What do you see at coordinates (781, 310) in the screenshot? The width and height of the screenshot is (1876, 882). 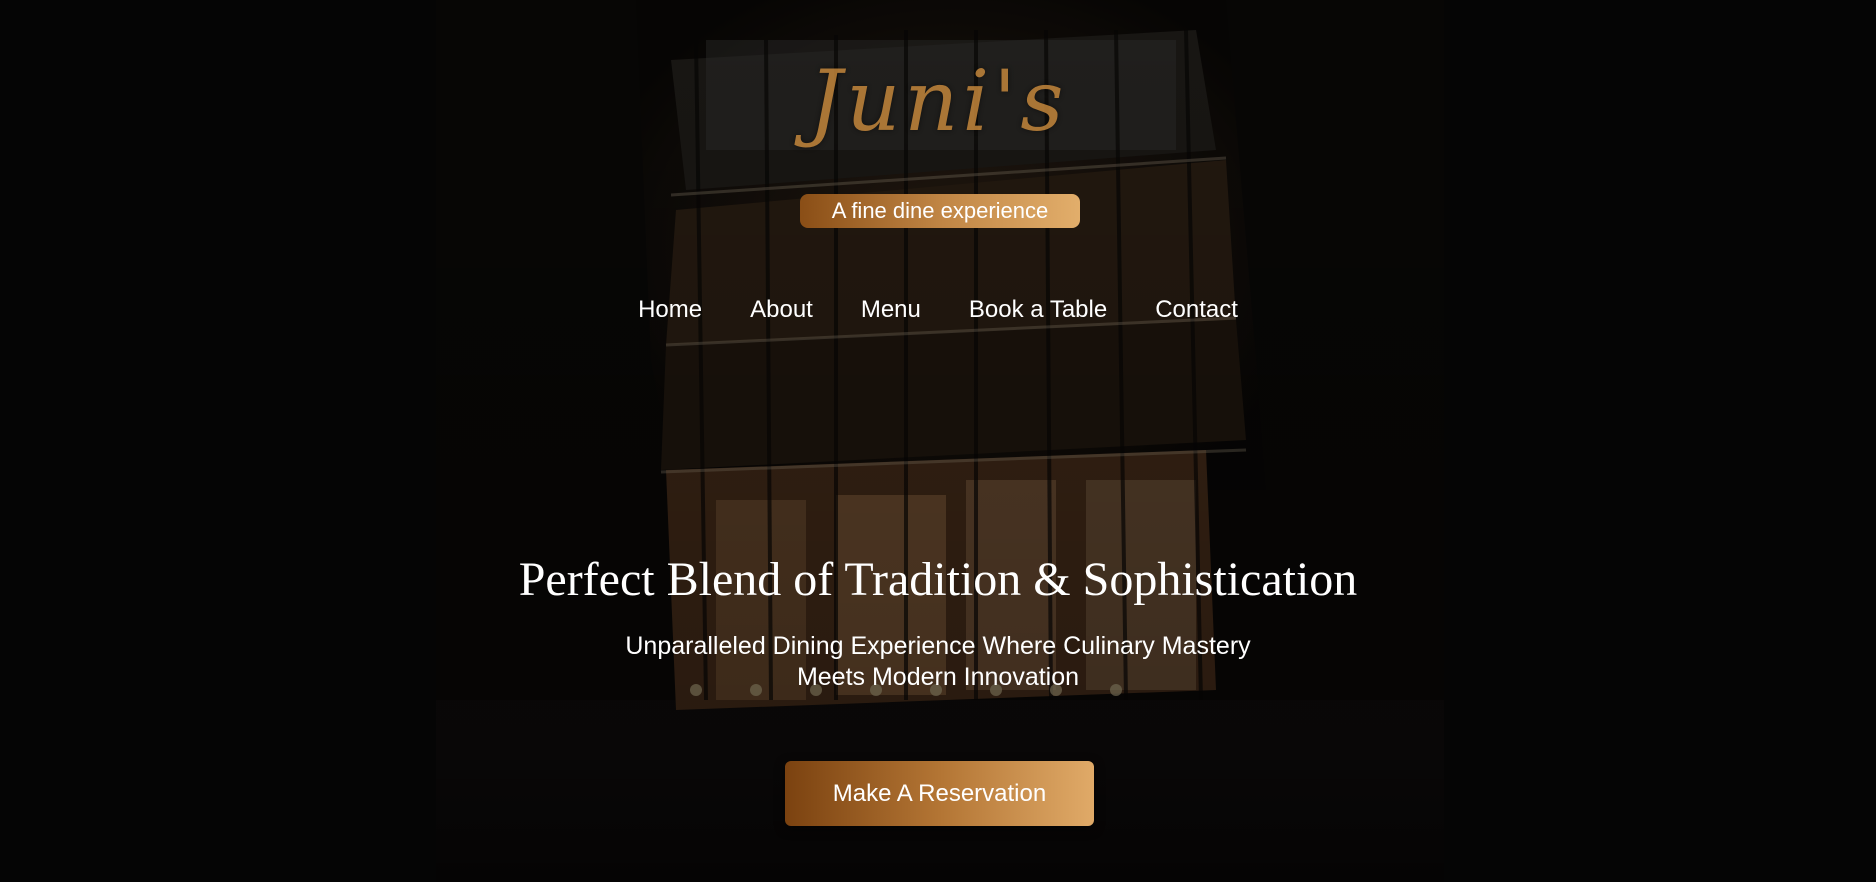 I see `nav-about: About` at bounding box center [781, 310].